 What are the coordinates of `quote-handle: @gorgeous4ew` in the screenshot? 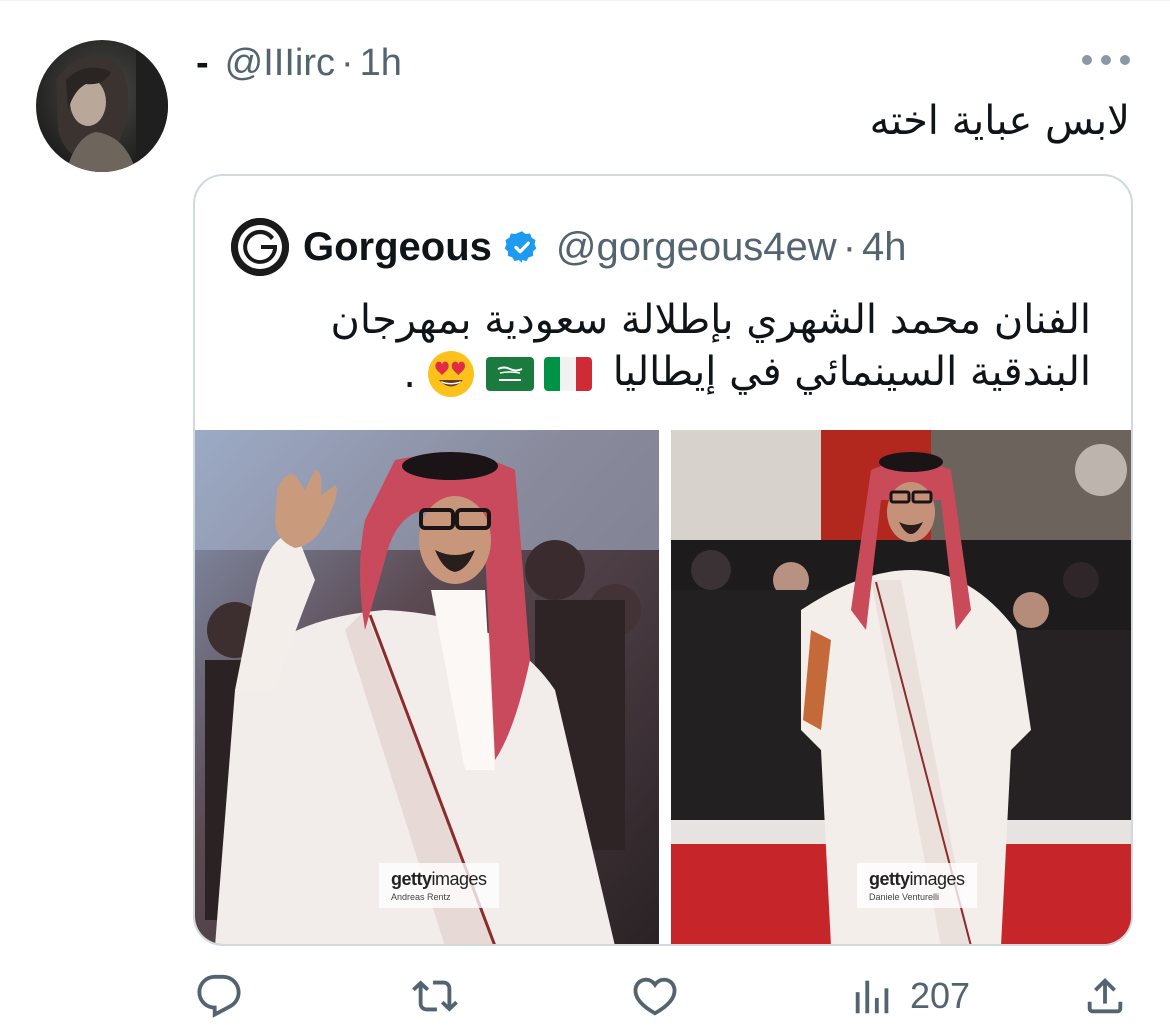 It's located at (696, 247).